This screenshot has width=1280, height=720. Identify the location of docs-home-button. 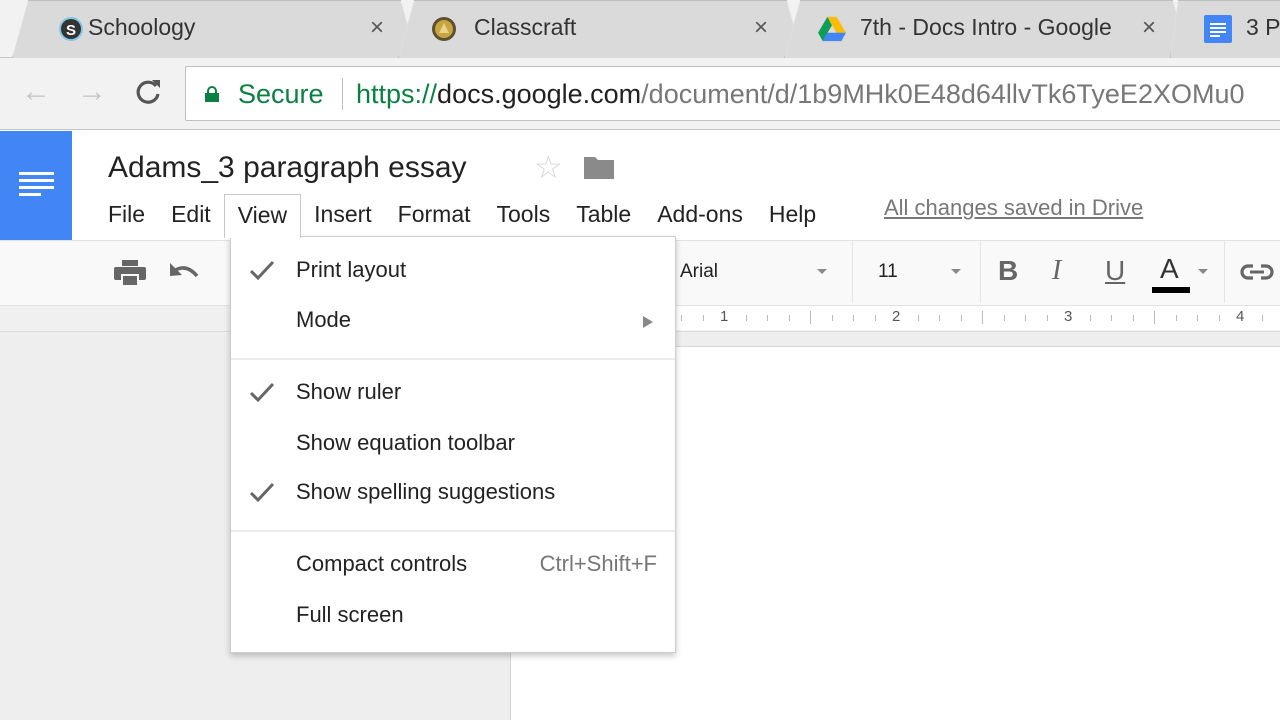
(36, 185).